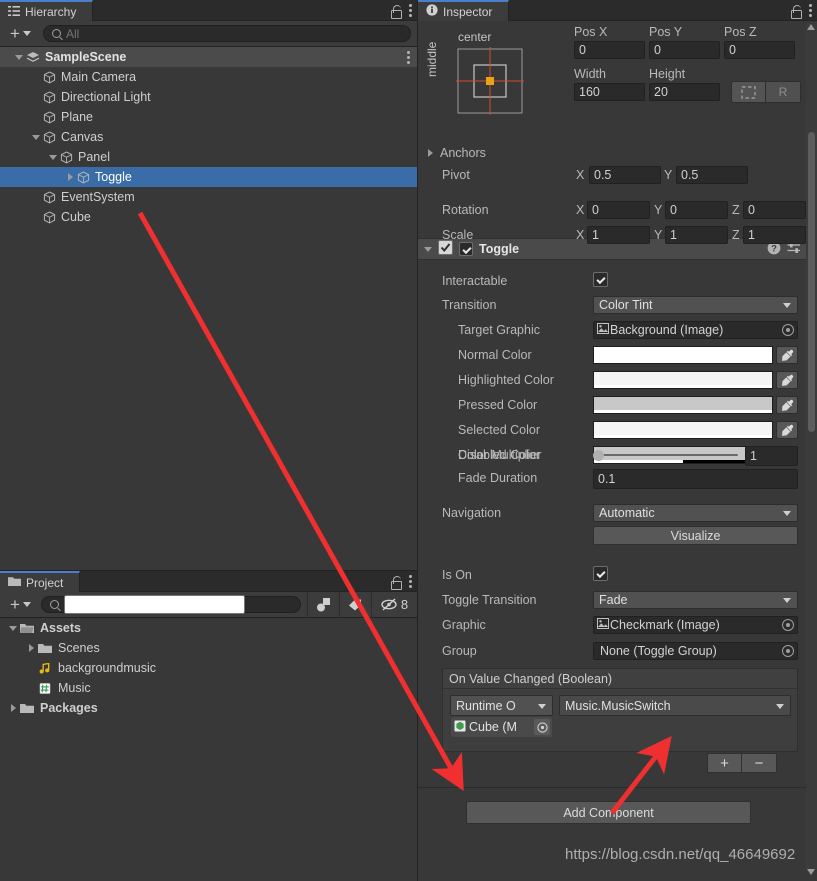 The height and width of the screenshot is (881, 817). What do you see at coordinates (695, 651) in the screenshot?
I see `group-field: None (Toggle Group)` at bounding box center [695, 651].